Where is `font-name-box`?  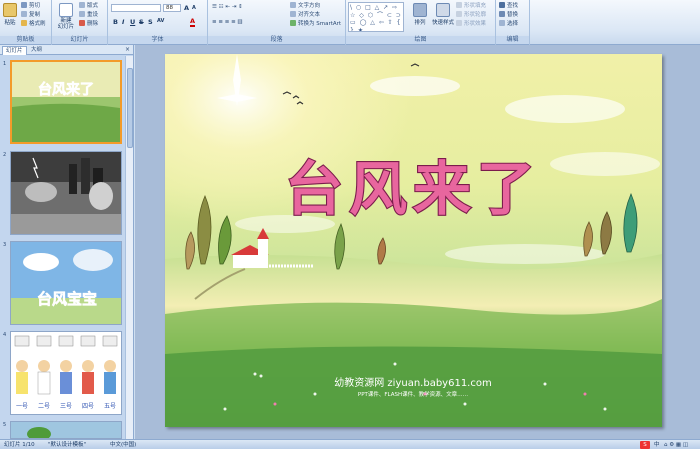
font-name-box is located at coordinates (136, 8).